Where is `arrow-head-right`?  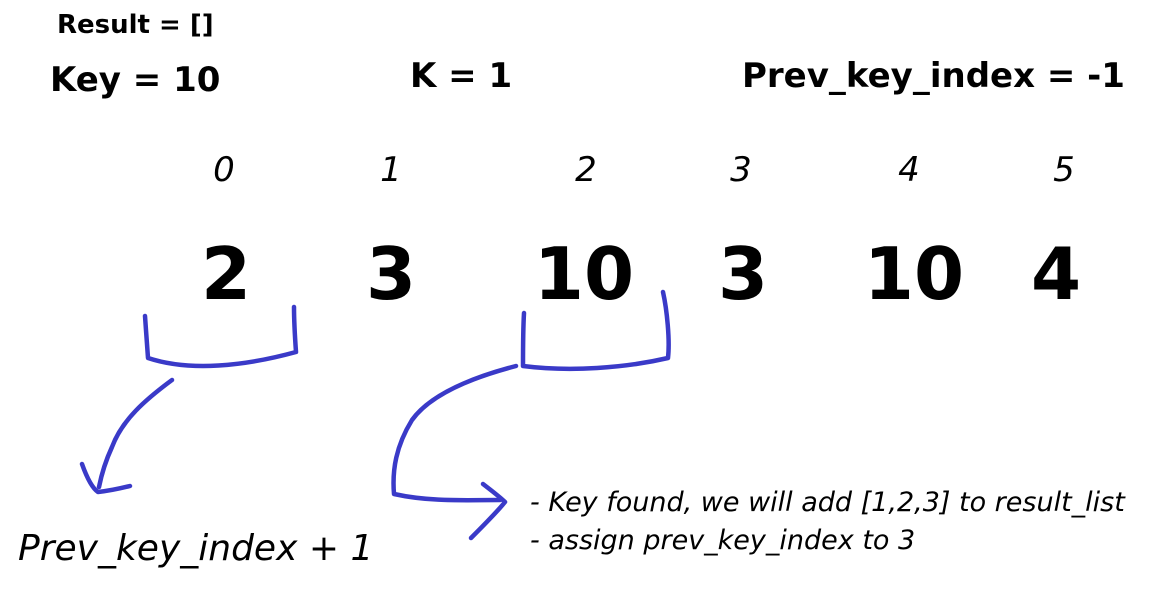 arrow-head-right is located at coordinates (488, 511).